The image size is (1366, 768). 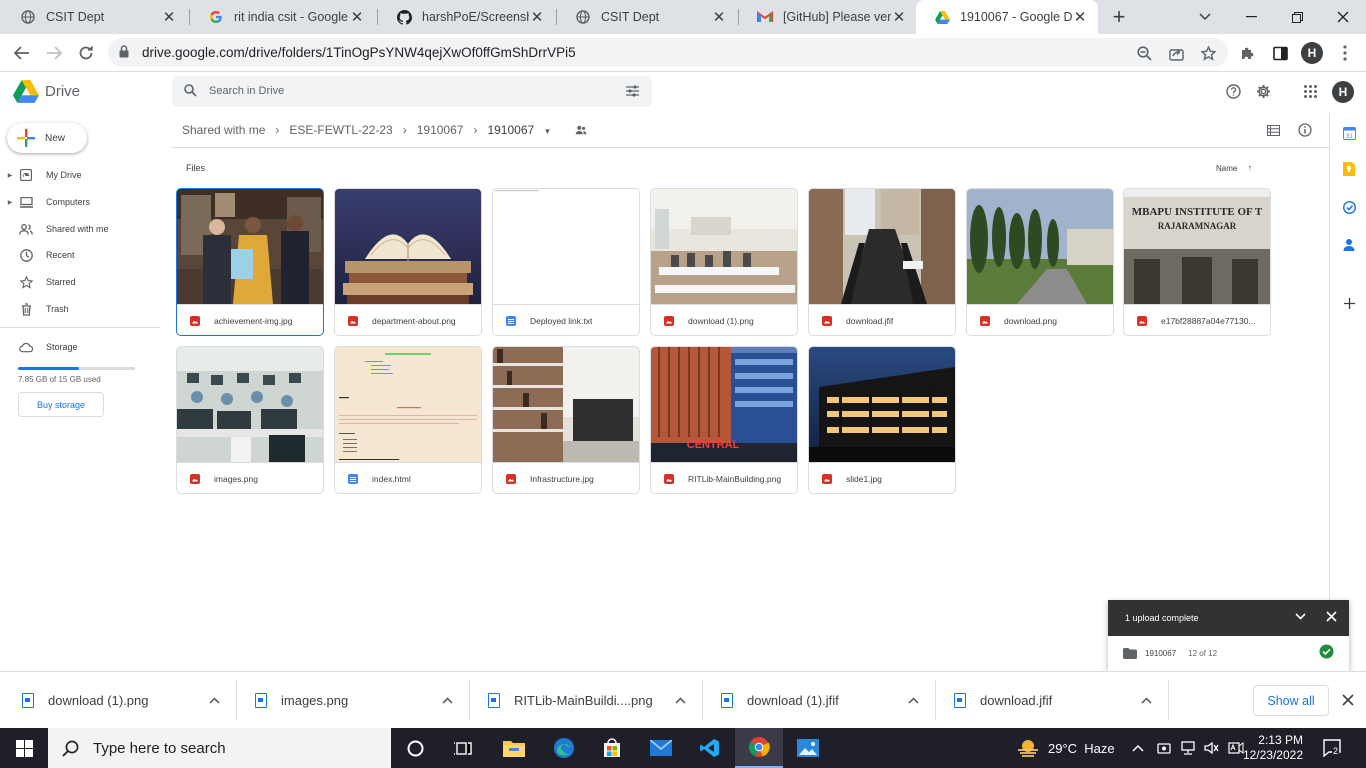 I want to click on language-input-icon, so click(x=1236, y=748).